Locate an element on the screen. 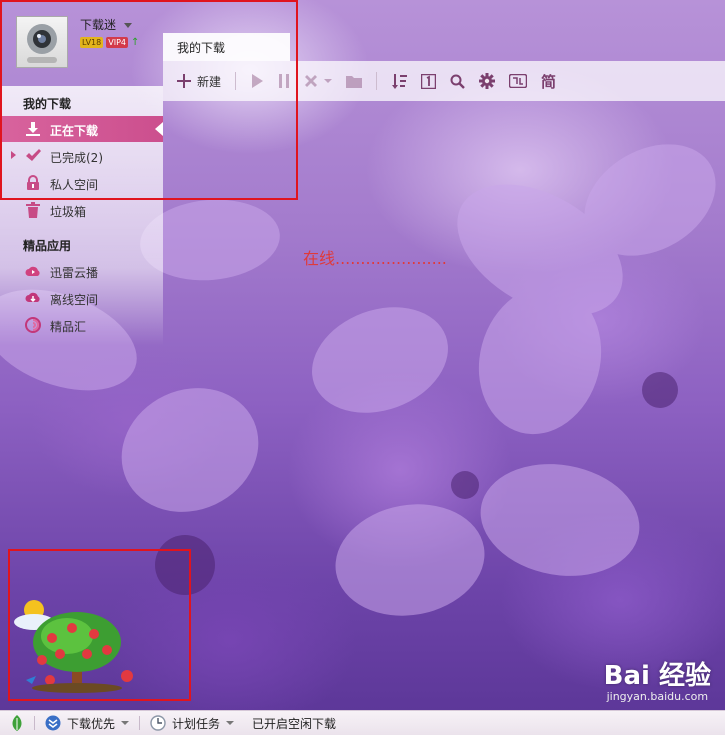  search-icon is located at coordinates (457, 81).